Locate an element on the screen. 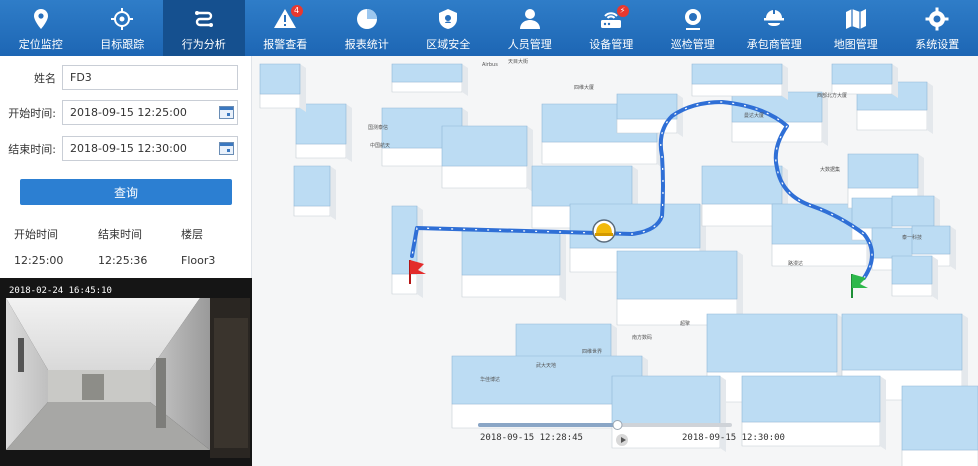 The width and height of the screenshot is (978, 466). notification-badge: 4 is located at coordinates (296, 11).